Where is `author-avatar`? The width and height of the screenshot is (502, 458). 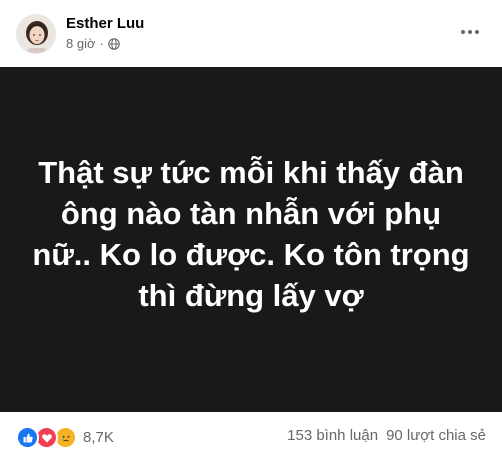 author-avatar is located at coordinates (36, 34).